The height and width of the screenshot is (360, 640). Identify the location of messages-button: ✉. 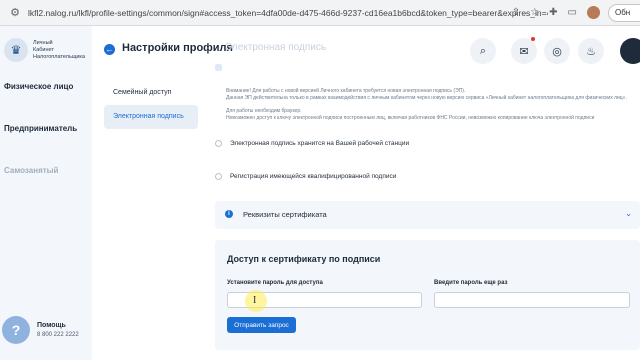
(524, 50).